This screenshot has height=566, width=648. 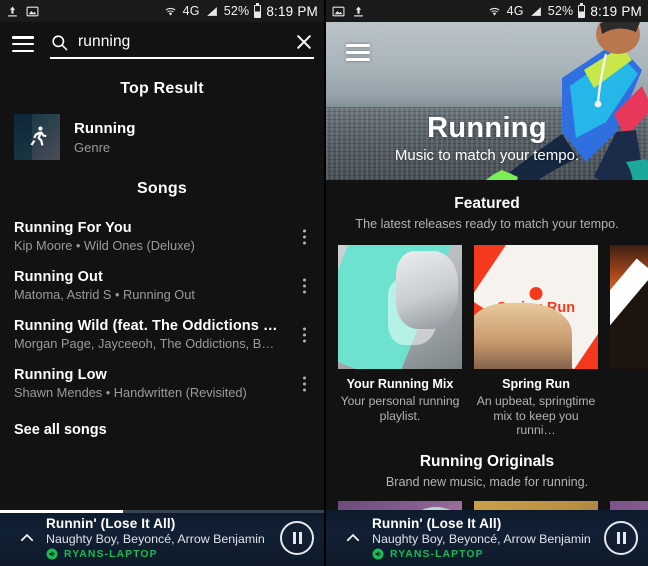 I want to click on song-subtitle: Kip Moore • Wild Ones (Deluxe), so click(x=104, y=245).